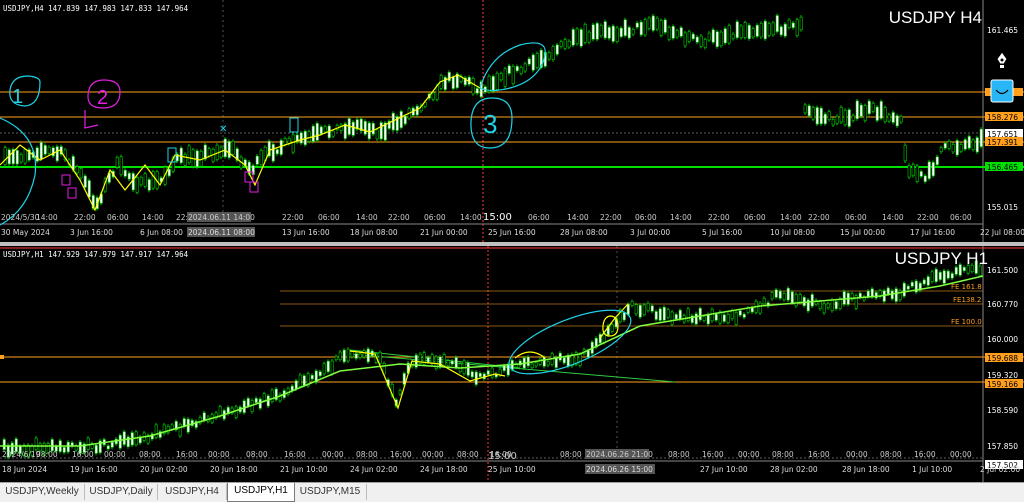 The width and height of the screenshot is (1024, 502). I want to click on time-label: 00:00, so click(333, 454).